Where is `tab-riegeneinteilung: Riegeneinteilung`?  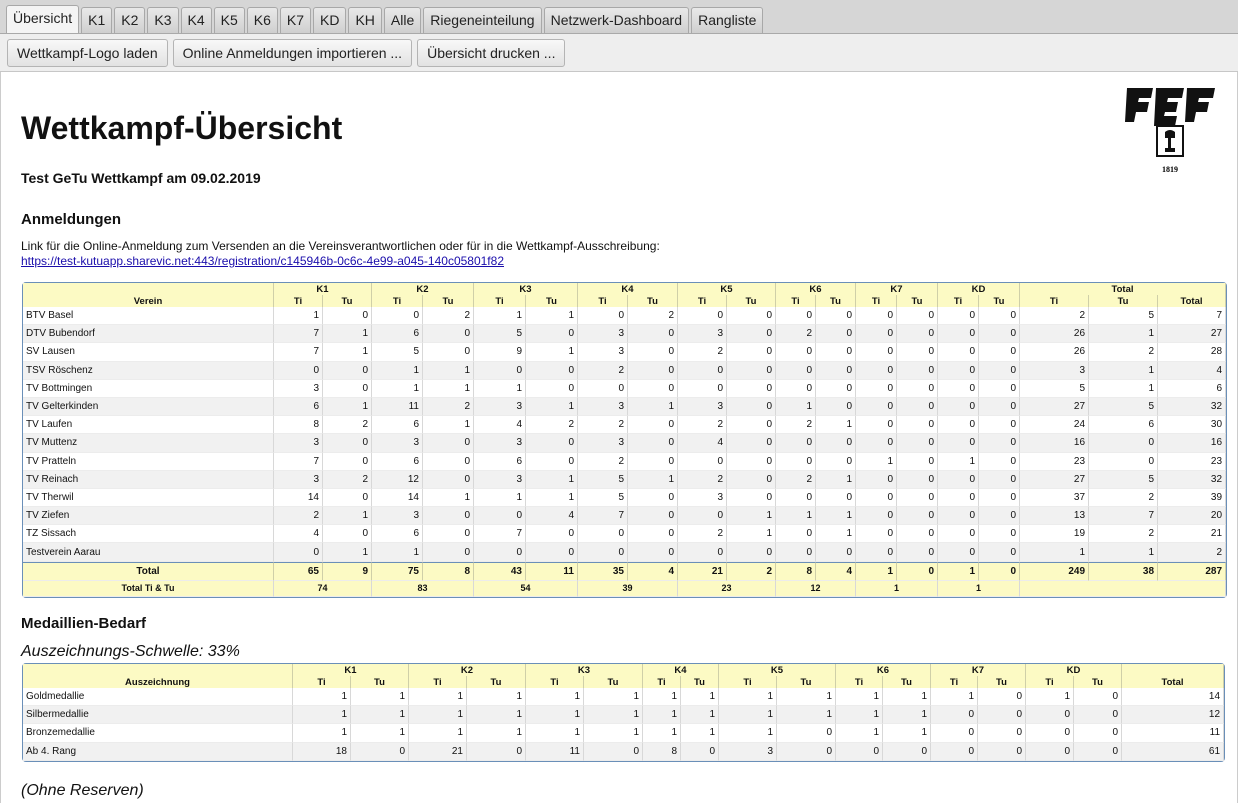
tab-riegeneinteilung: Riegeneinteilung is located at coordinates (482, 20).